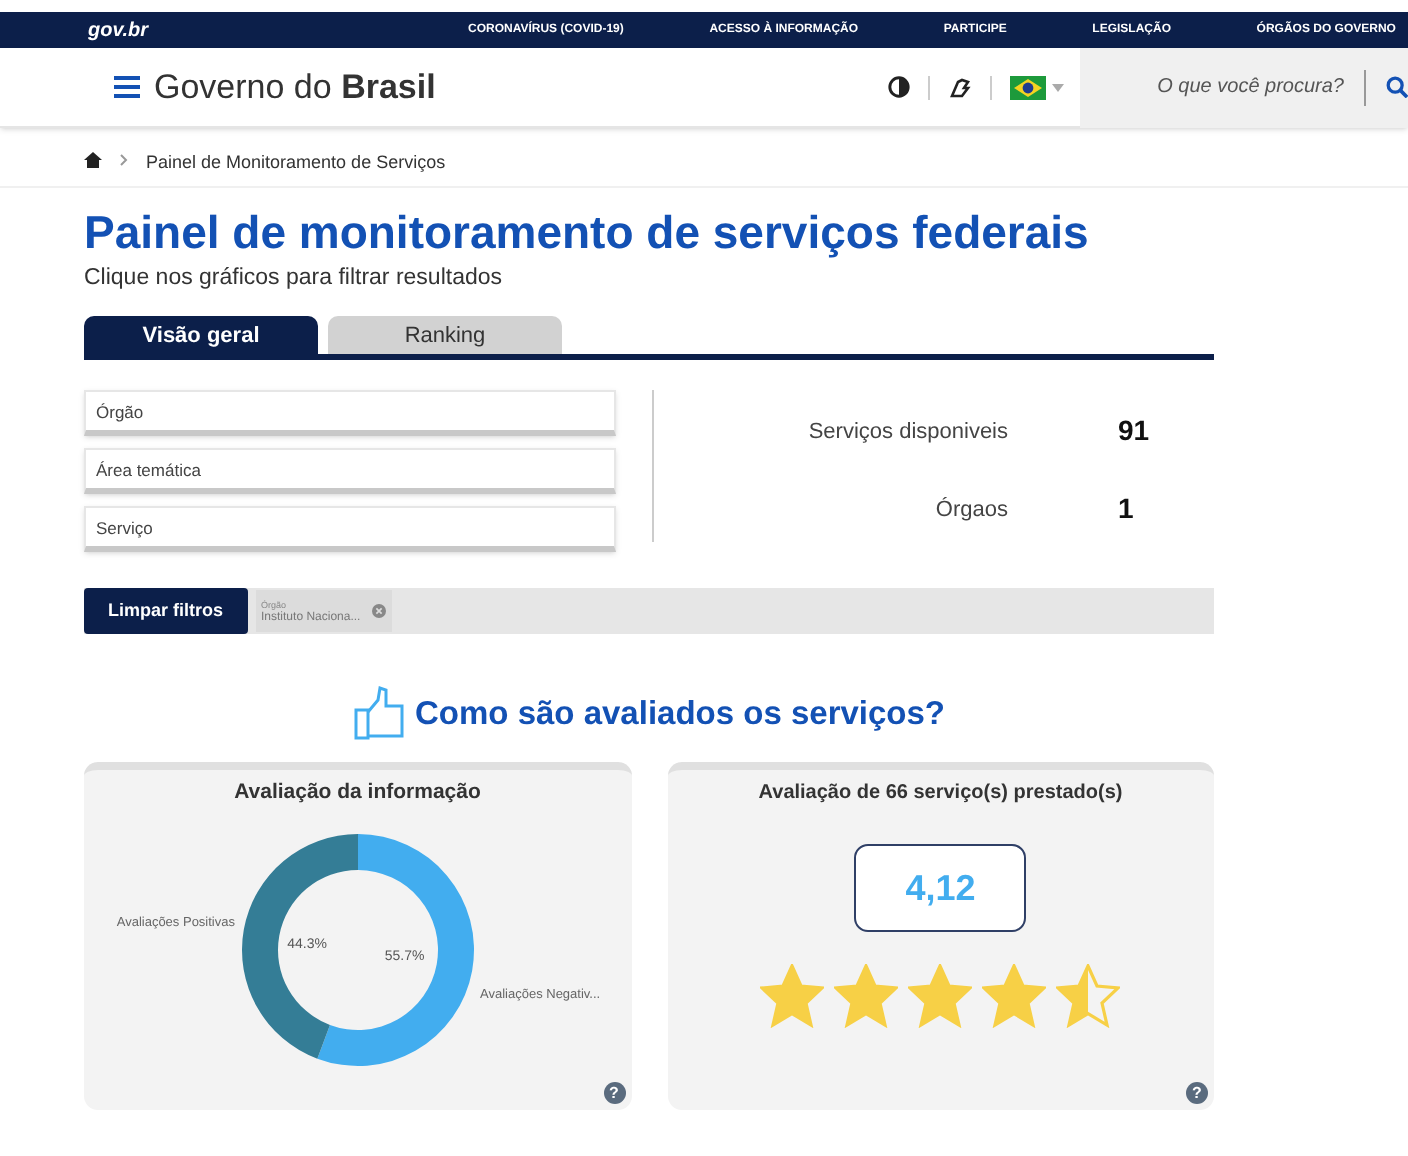 This screenshot has width=1408, height=1156. I want to click on search-bar: O que você procura?, so click(1244, 87).